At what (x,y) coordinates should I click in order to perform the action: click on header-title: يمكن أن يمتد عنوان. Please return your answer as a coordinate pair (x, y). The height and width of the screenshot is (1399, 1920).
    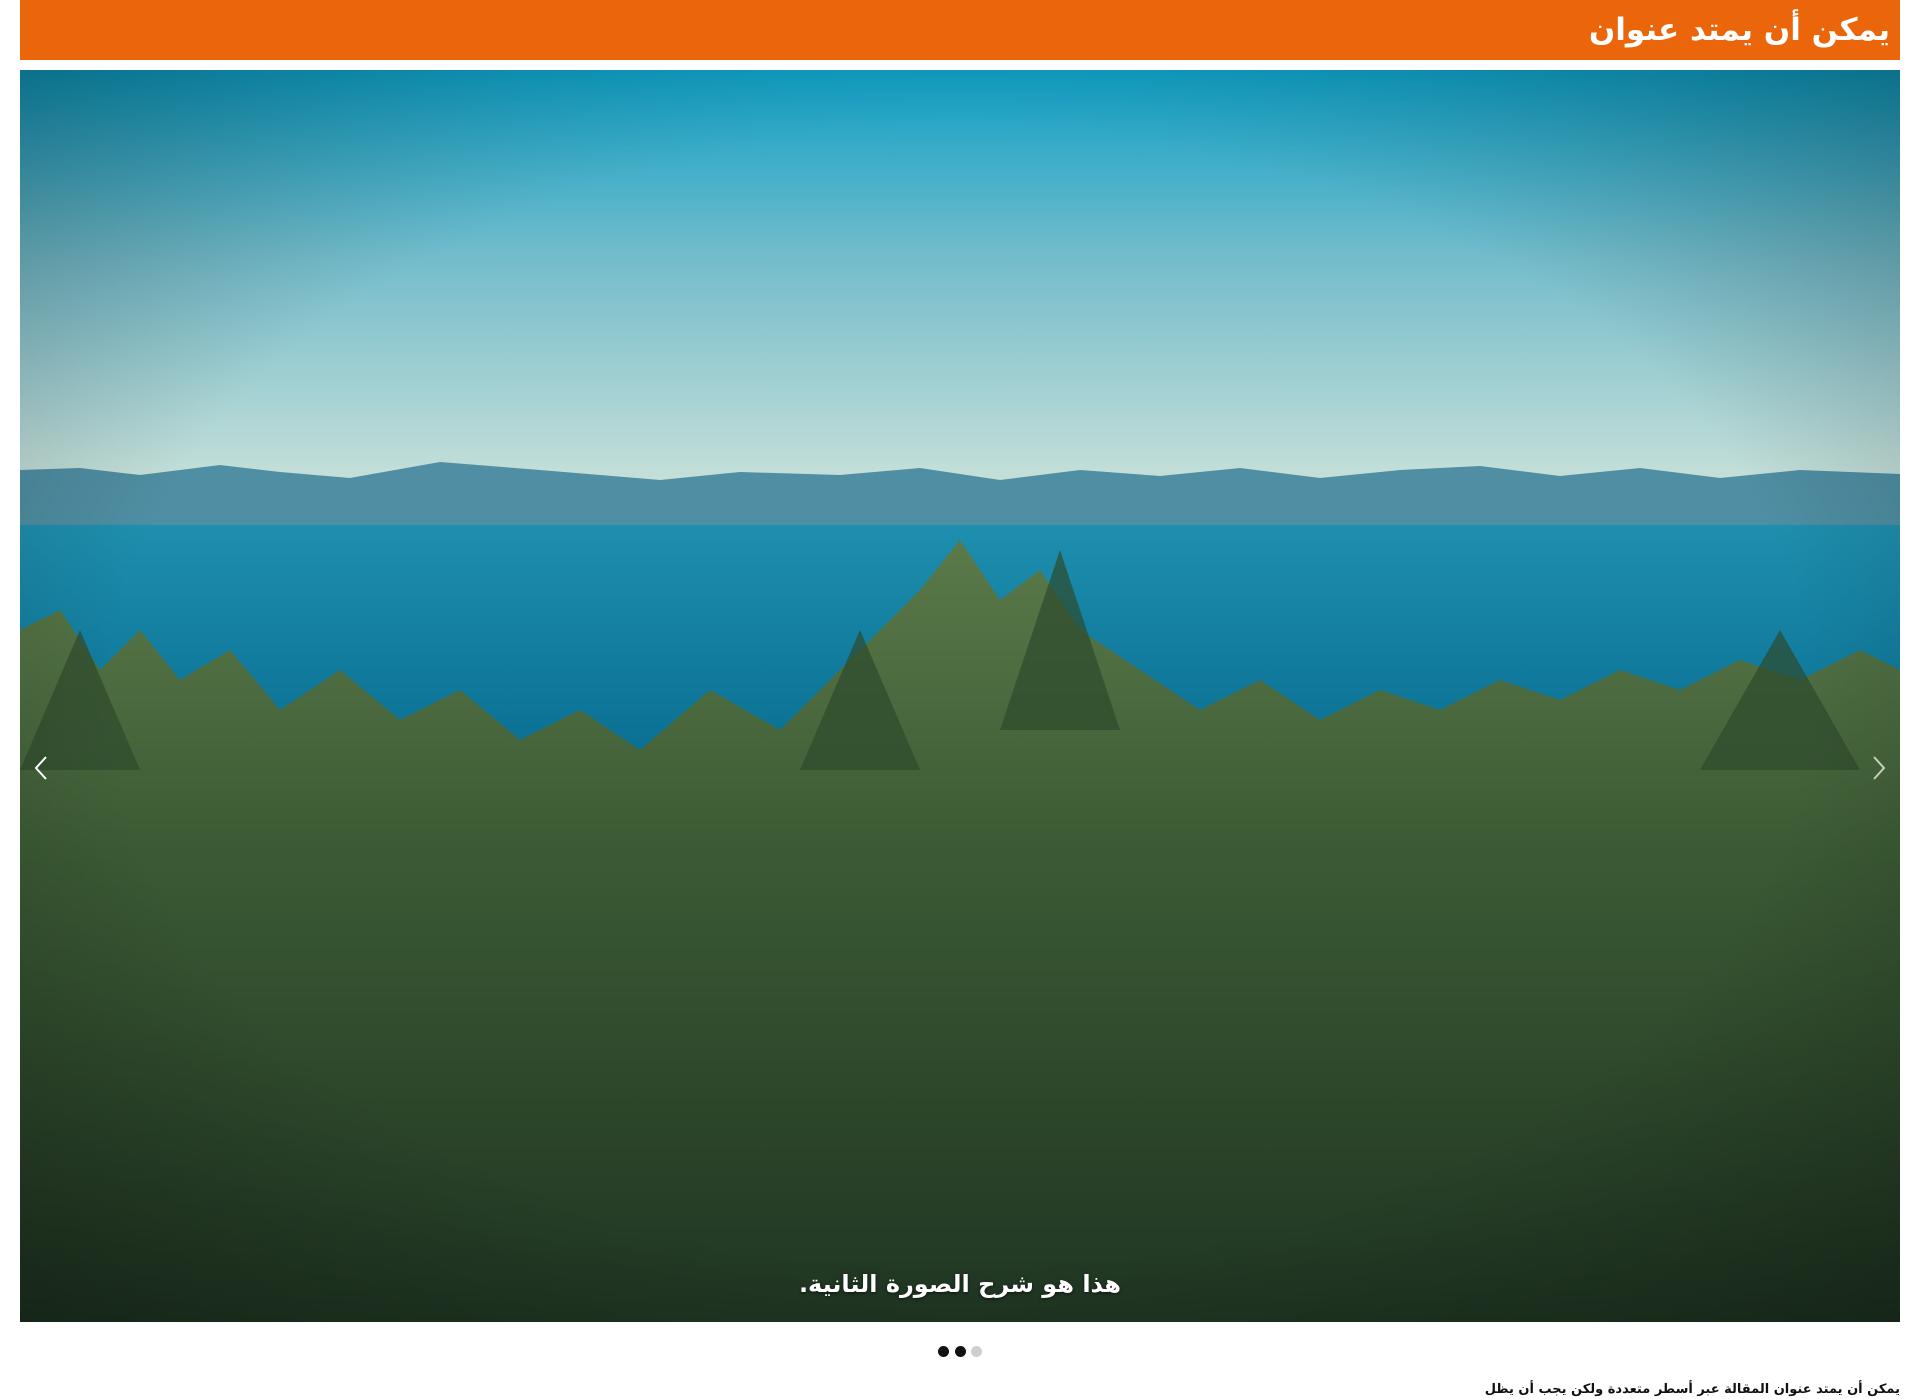
    Looking at the image, I should click on (1739, 29).